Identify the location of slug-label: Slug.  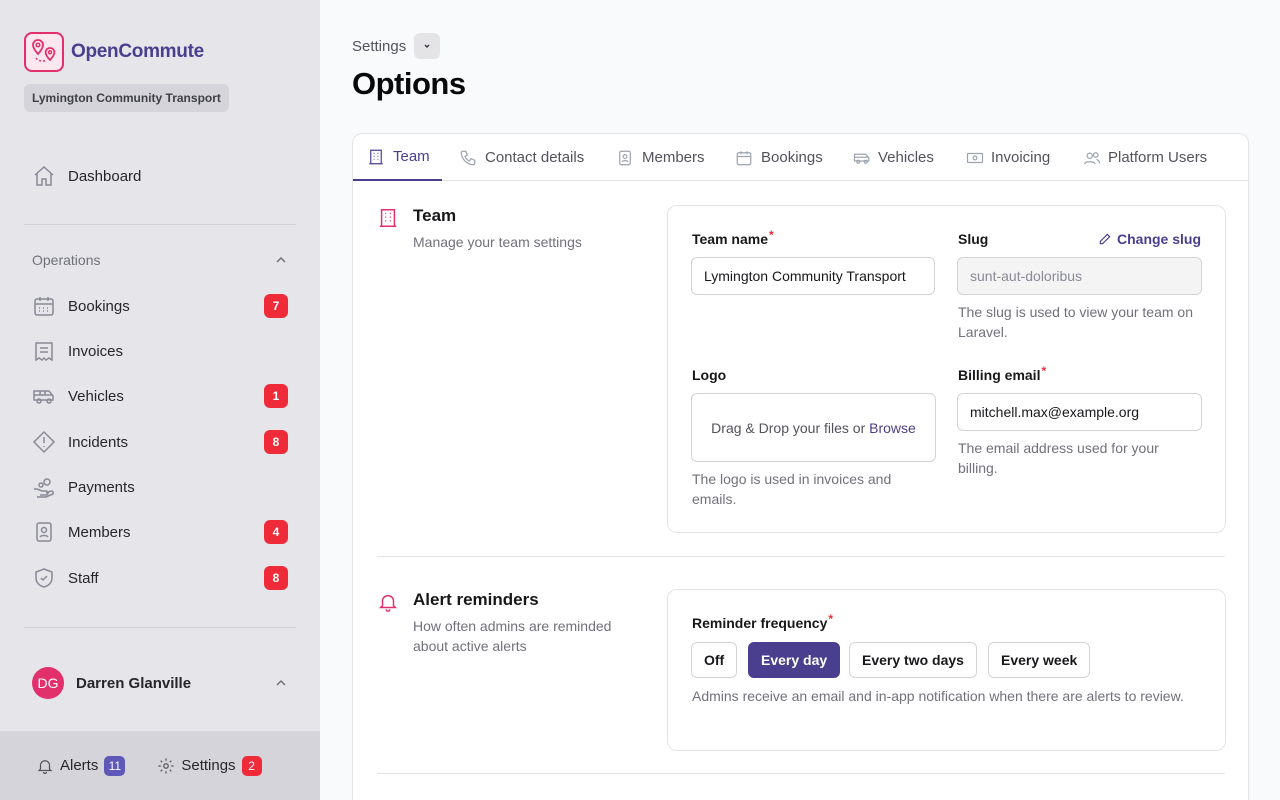
(973, 239).